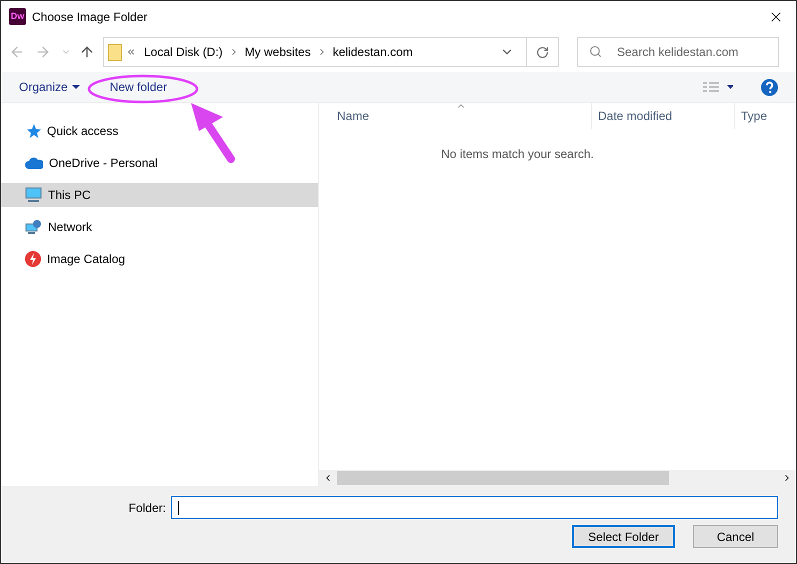  Describe the element at coordinates (474, 507) in the screenshot. I see `folder-input` at that location.